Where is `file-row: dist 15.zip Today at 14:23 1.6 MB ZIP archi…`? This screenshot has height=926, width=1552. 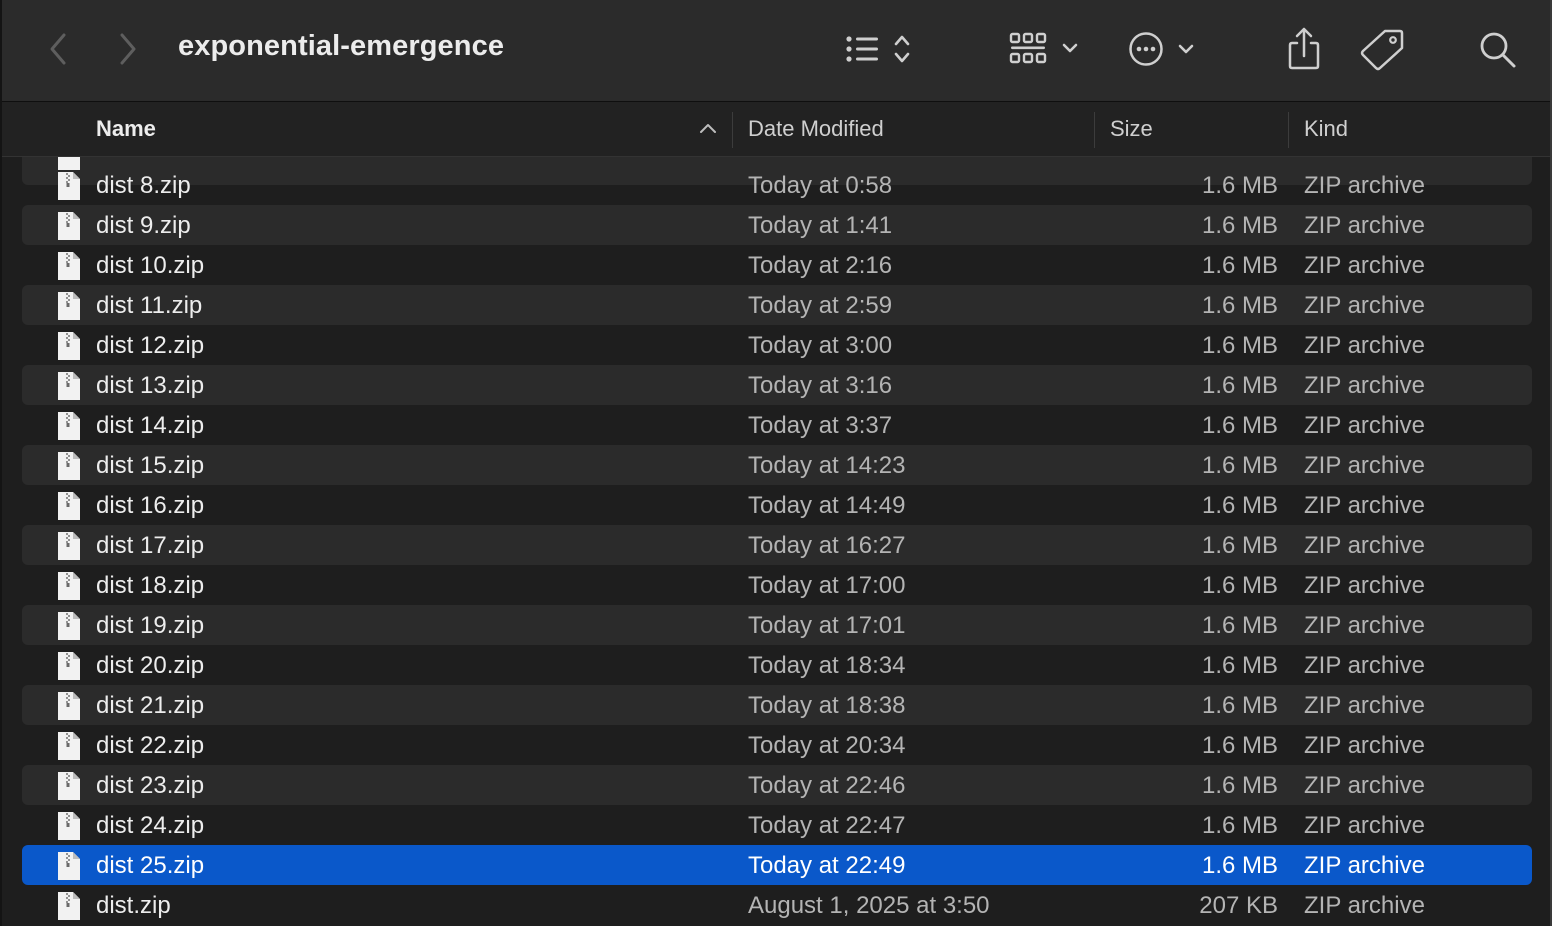 file-row: dist 15.zip Today at 14:23 1.6 MB ZIP archi… is located at coordinates (777, 465).